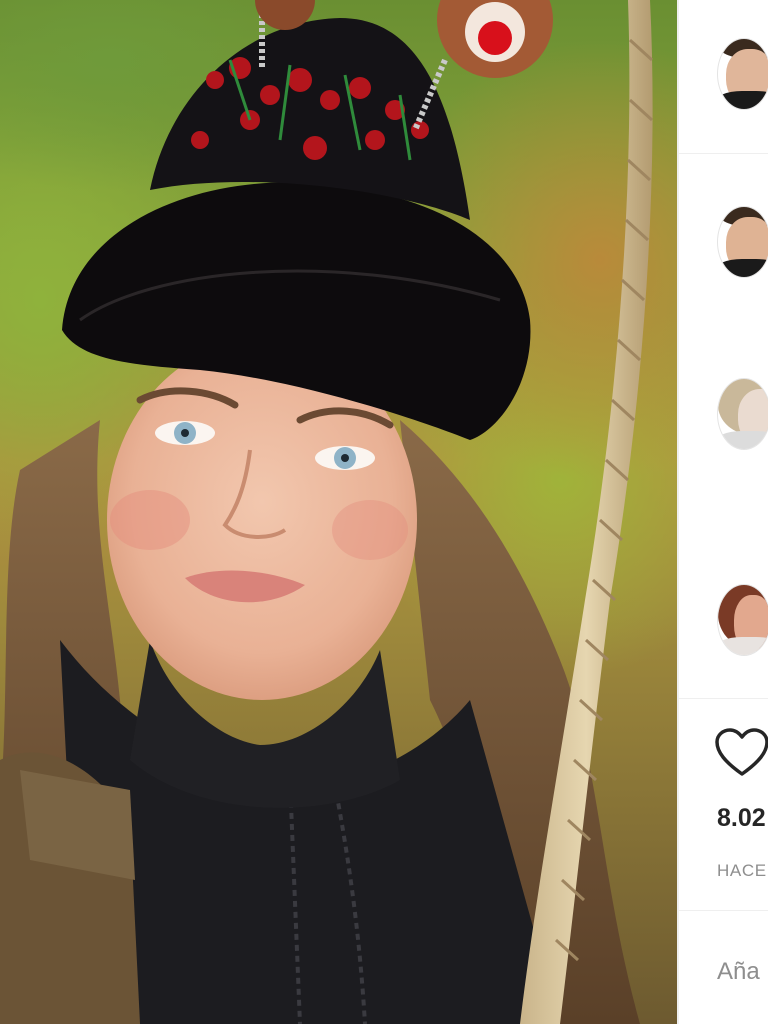  Describe the element at coordinates (723, 153) in the screenshot. I see `comment-divider` at that location.